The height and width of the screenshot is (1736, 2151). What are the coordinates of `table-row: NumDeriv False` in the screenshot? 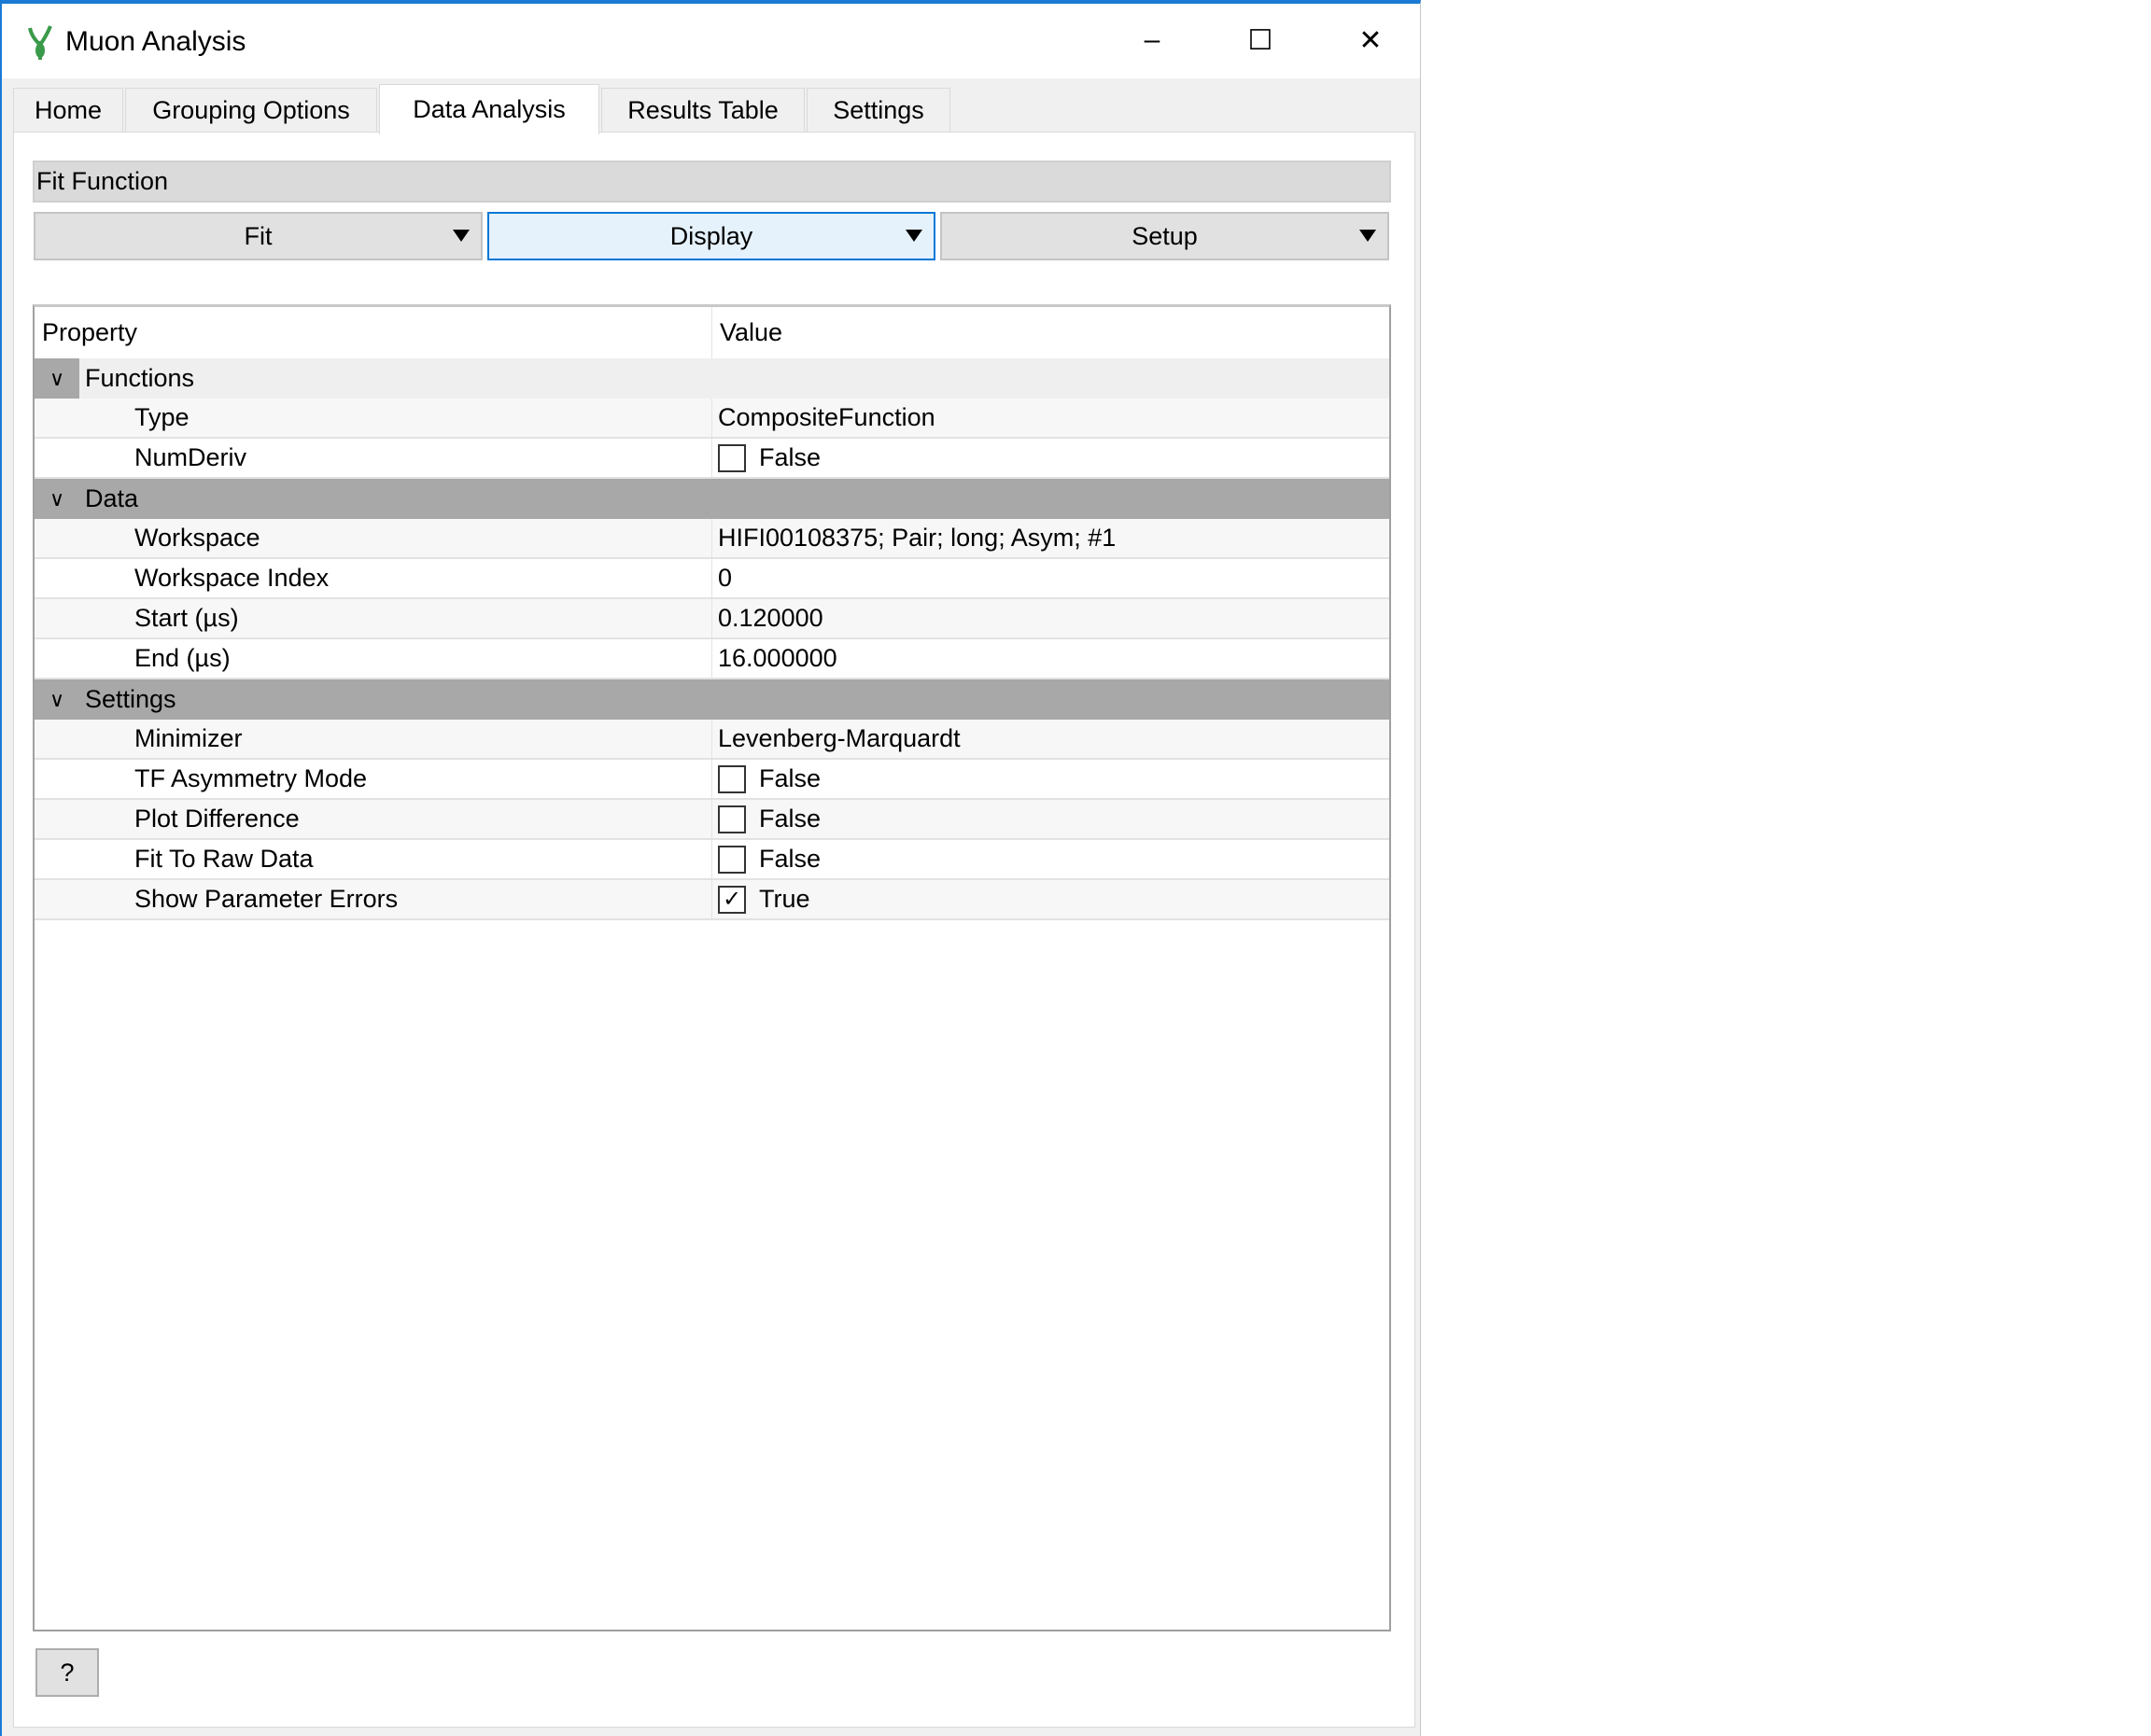 It's located at (712, 459).